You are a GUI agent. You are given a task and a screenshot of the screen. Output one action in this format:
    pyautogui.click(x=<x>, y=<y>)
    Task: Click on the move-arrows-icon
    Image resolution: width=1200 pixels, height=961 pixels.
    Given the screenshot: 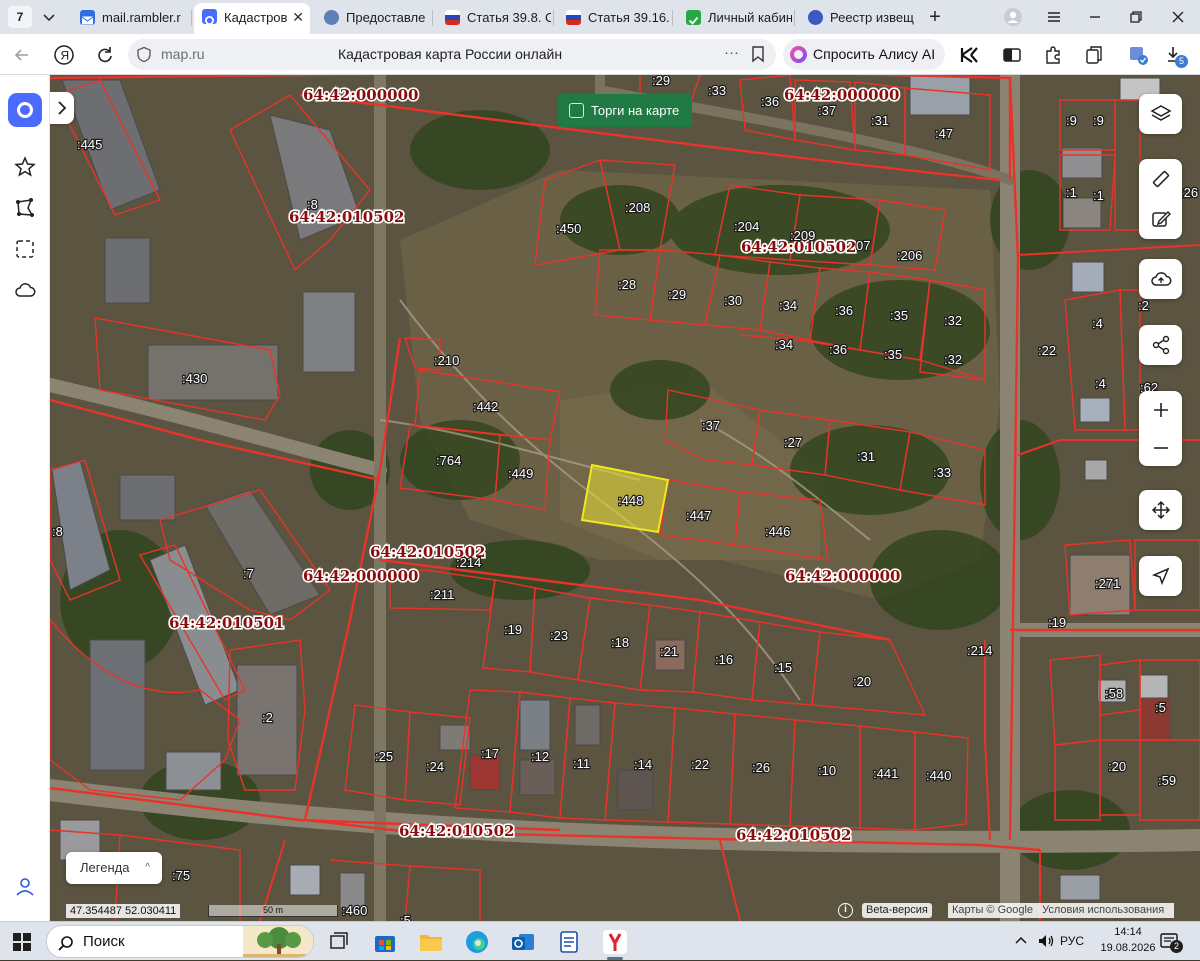 What is the action you would take?
    pyautogui.click(x=1160, y=510)
    